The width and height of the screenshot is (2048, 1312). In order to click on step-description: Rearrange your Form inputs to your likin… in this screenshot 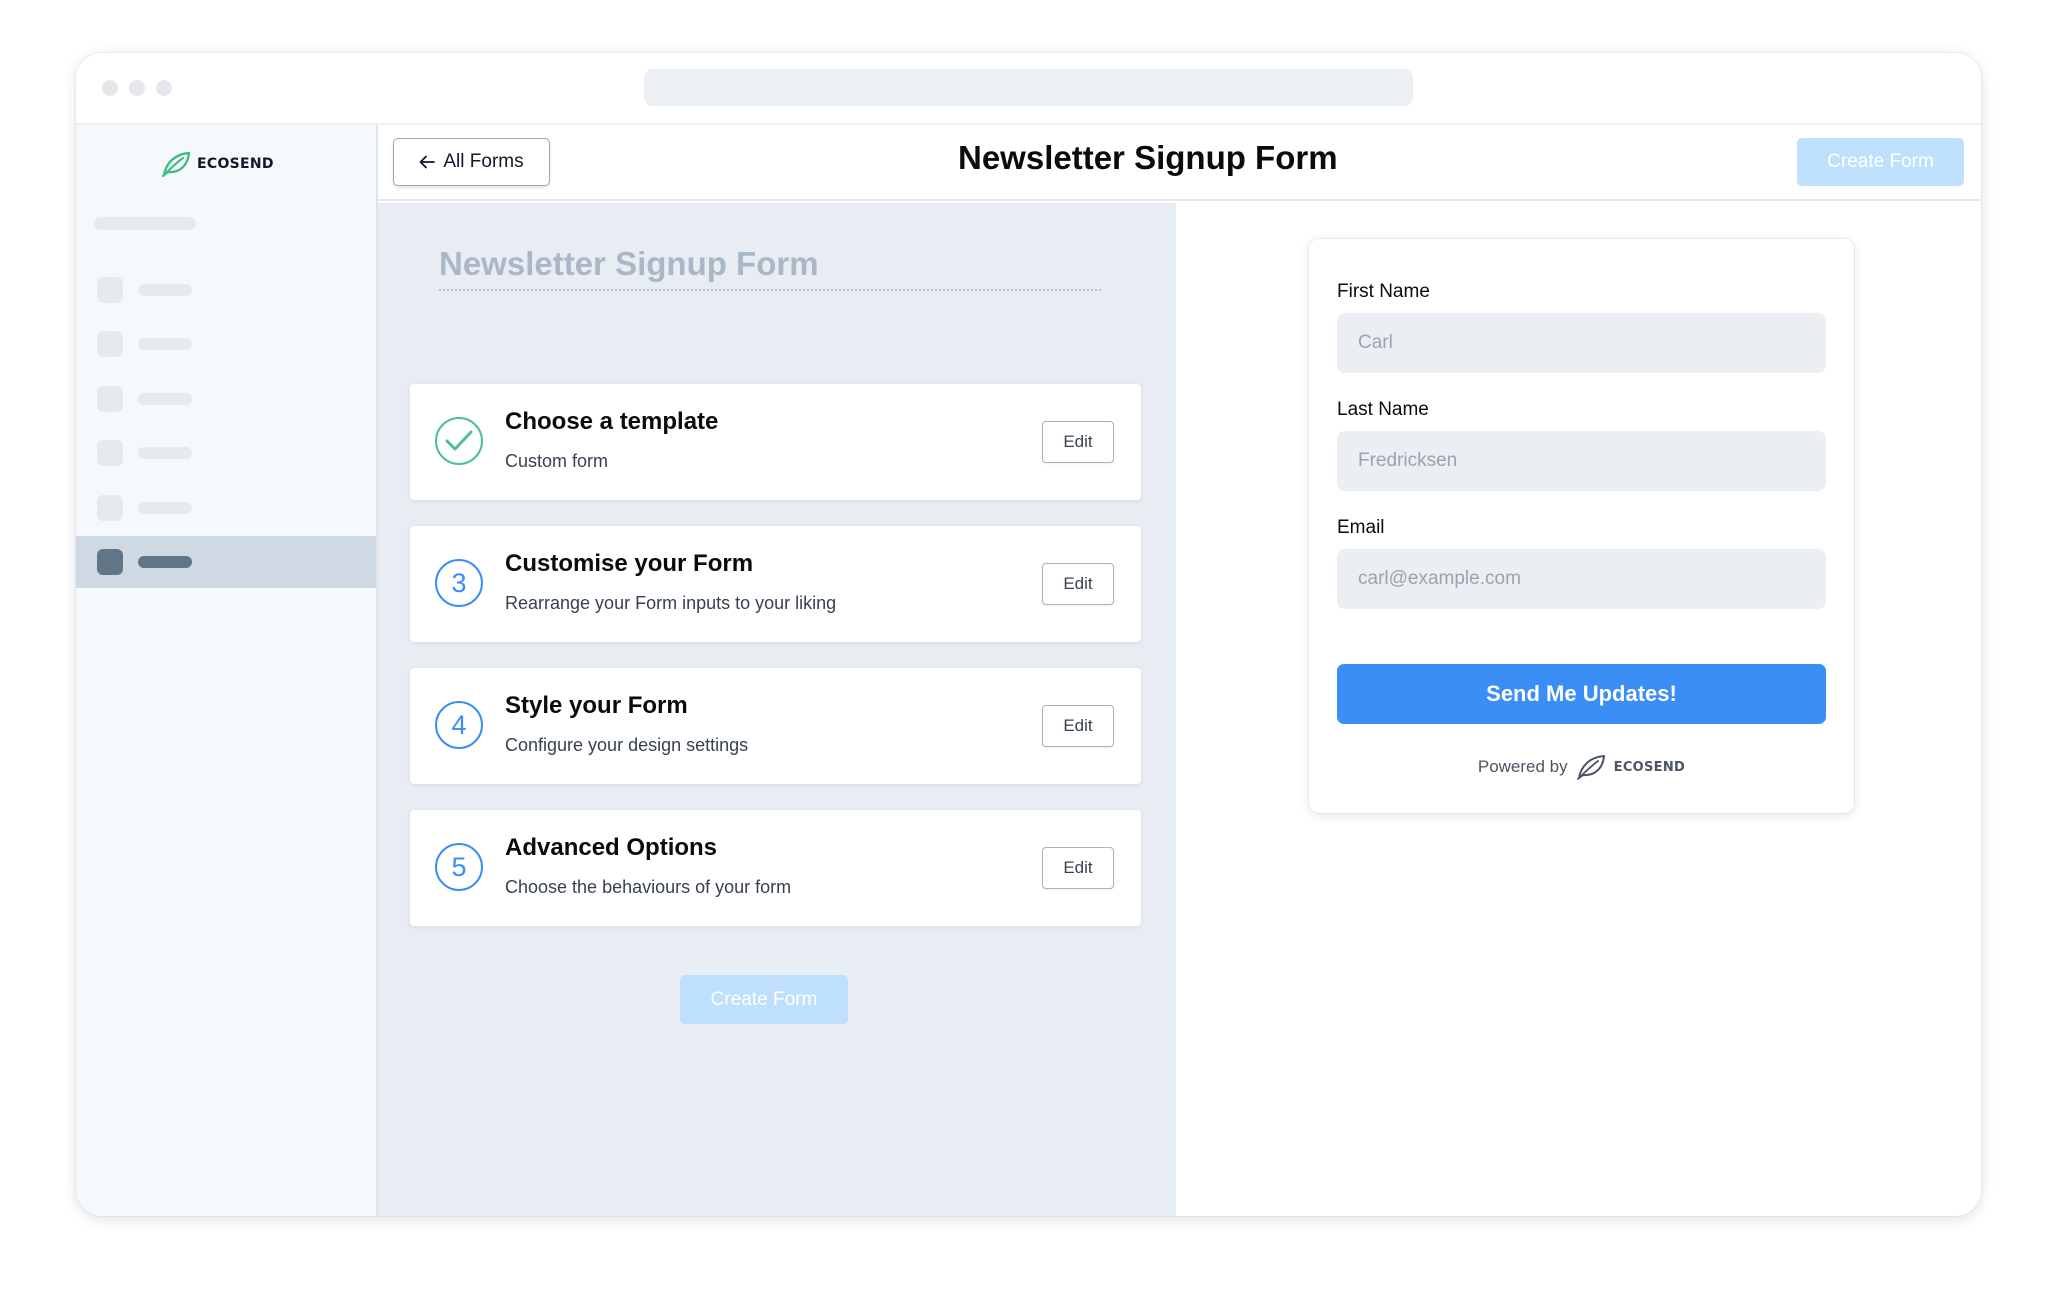, I will do `click(671, 603)`.